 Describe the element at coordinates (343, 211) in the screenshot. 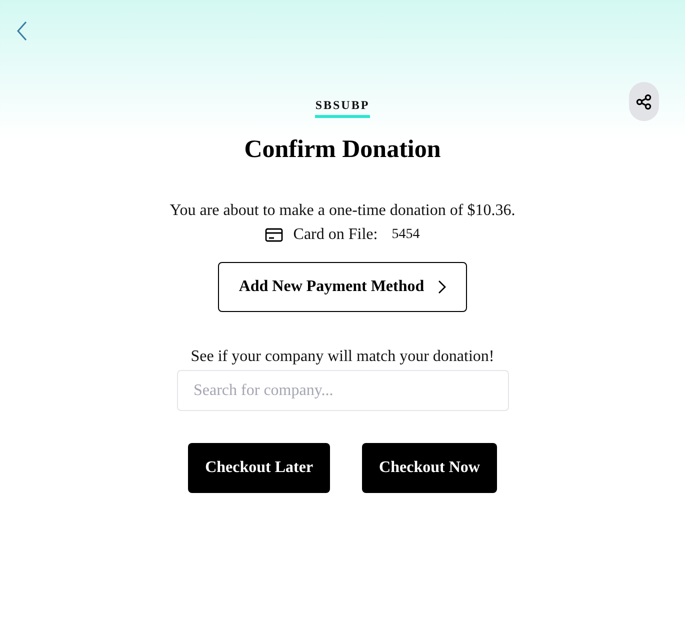

I see `donation-summary: You are about to make a one-time donation of $10.36.` at that location.